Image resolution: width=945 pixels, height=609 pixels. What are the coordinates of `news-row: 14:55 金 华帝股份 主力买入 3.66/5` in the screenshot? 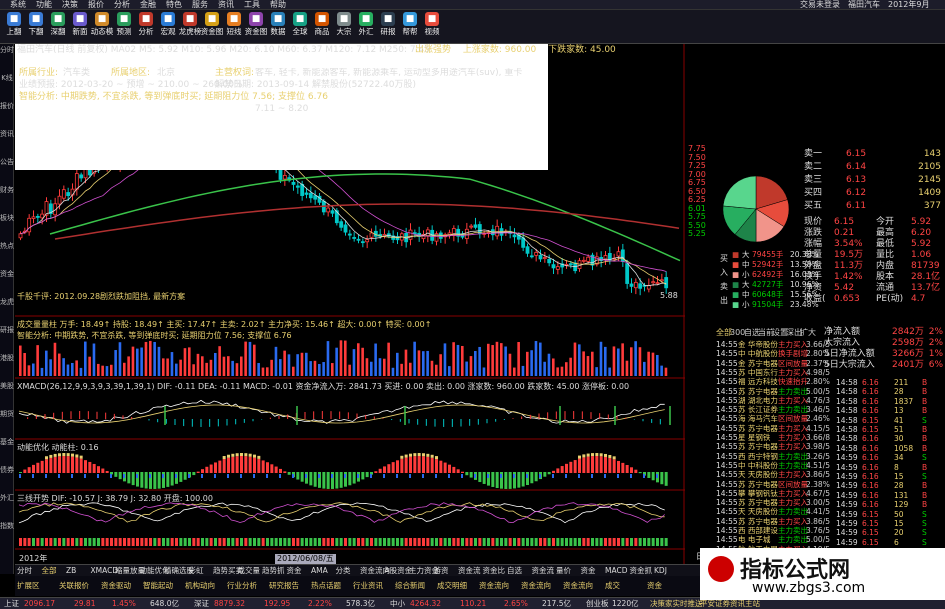 It's located at (815, 344).